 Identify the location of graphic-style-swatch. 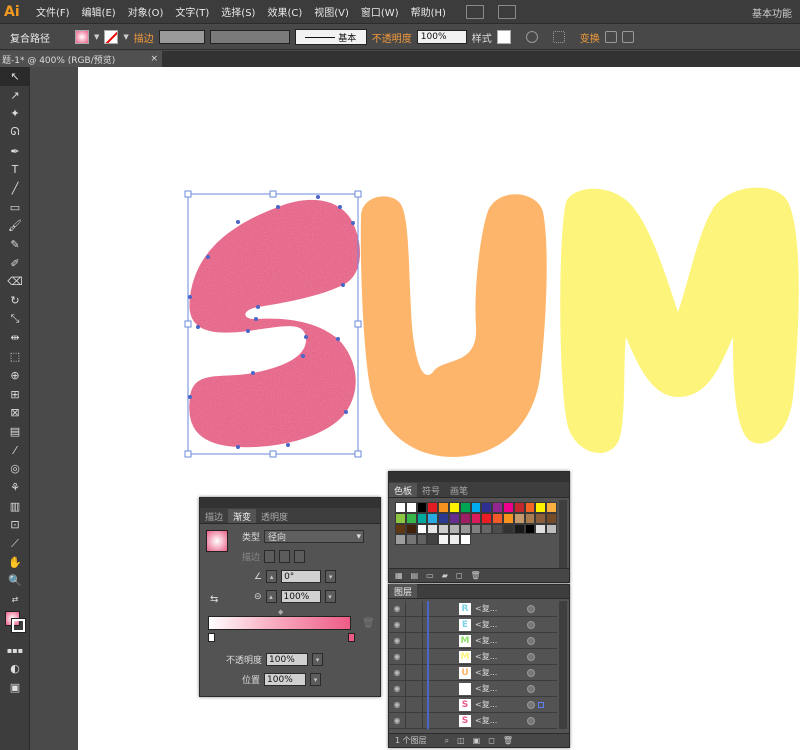
(503, 37).